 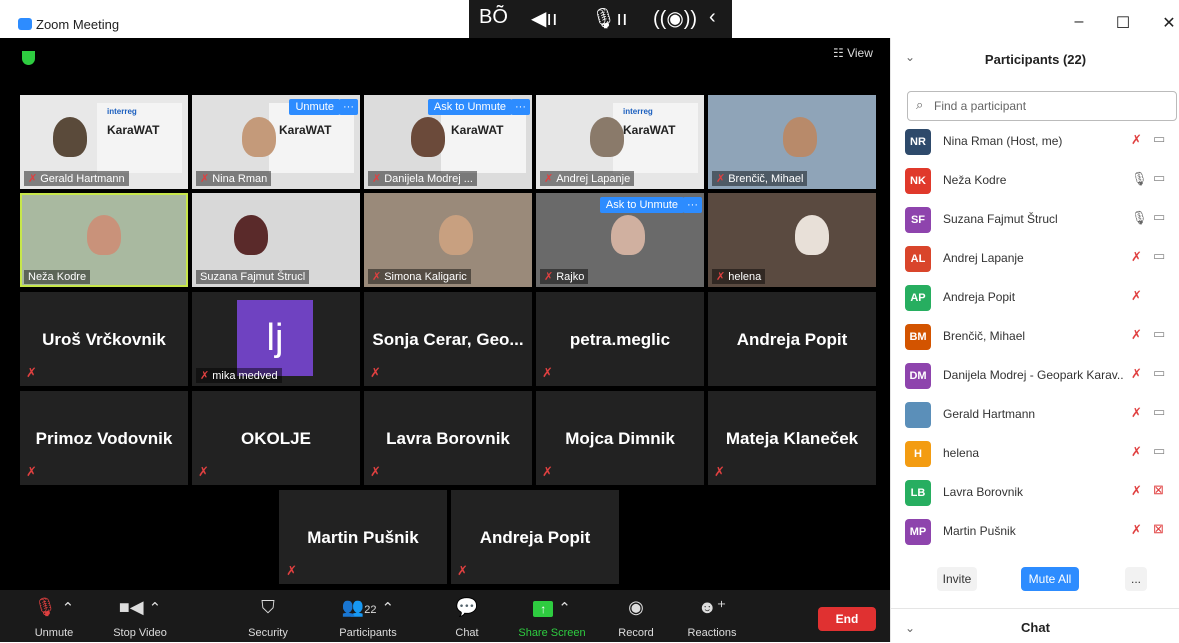 I want to click on name-tile: Mateja Klaneček ✗, so click(x=792, y=438).